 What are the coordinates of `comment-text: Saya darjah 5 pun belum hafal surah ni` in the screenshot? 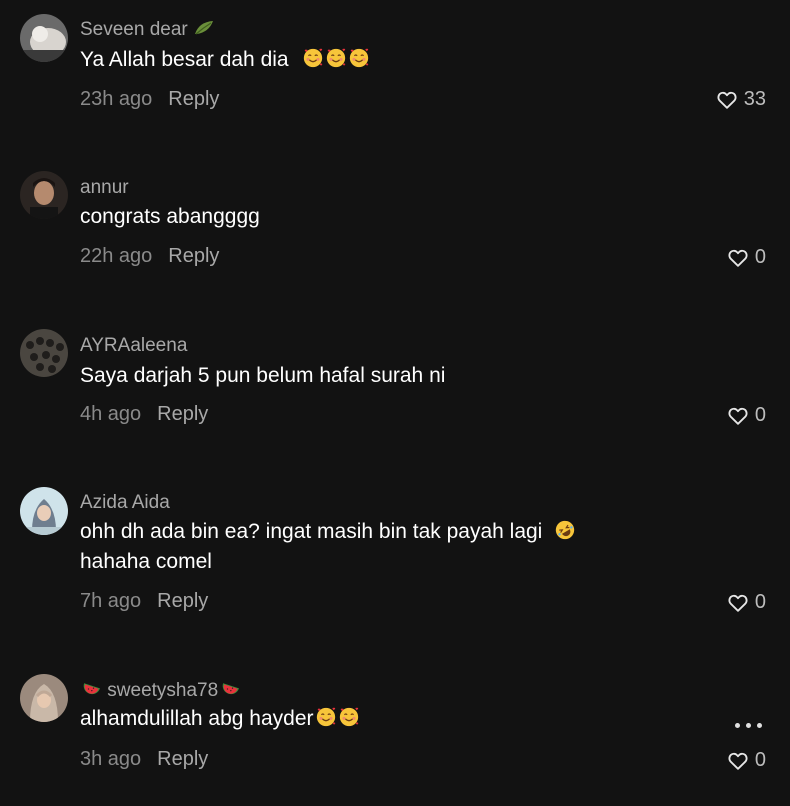 It's located at (263, 375).